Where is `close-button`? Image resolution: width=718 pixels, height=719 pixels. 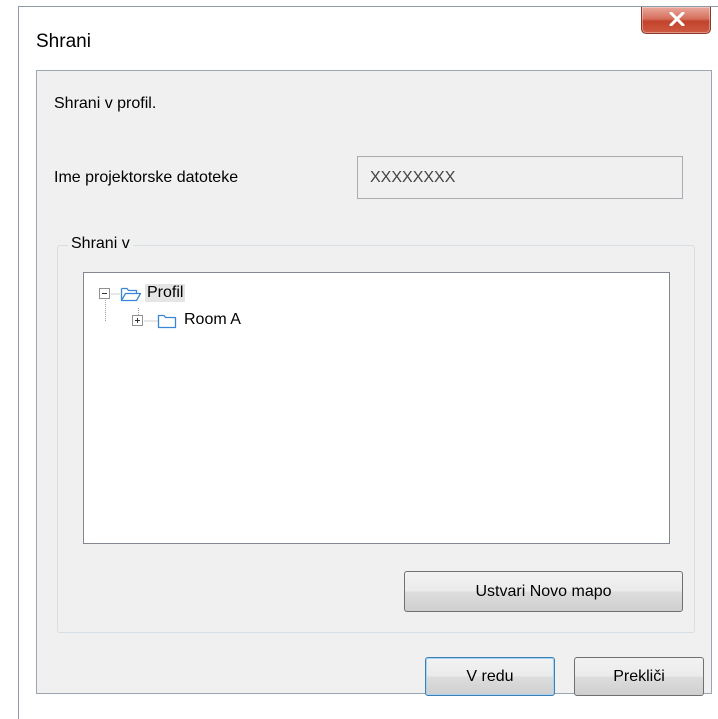 close-button is located at coordinates (676, 20).